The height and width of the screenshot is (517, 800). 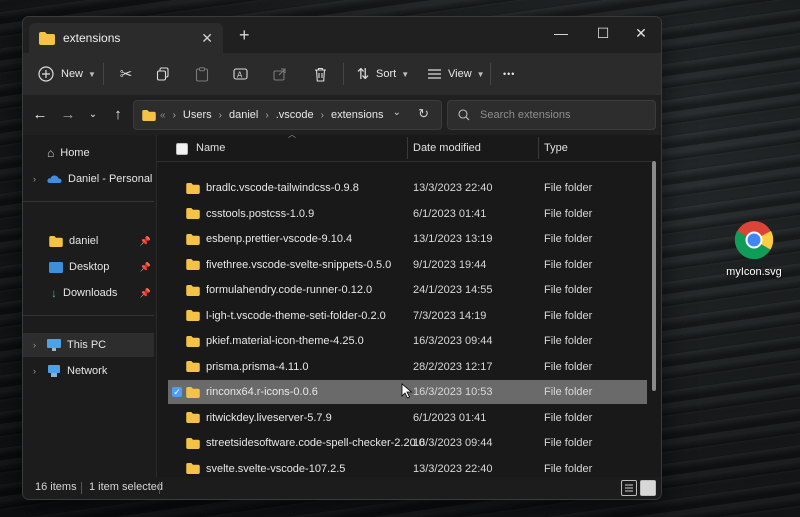 I want to click on delete-button, so click(x=320, y=74).